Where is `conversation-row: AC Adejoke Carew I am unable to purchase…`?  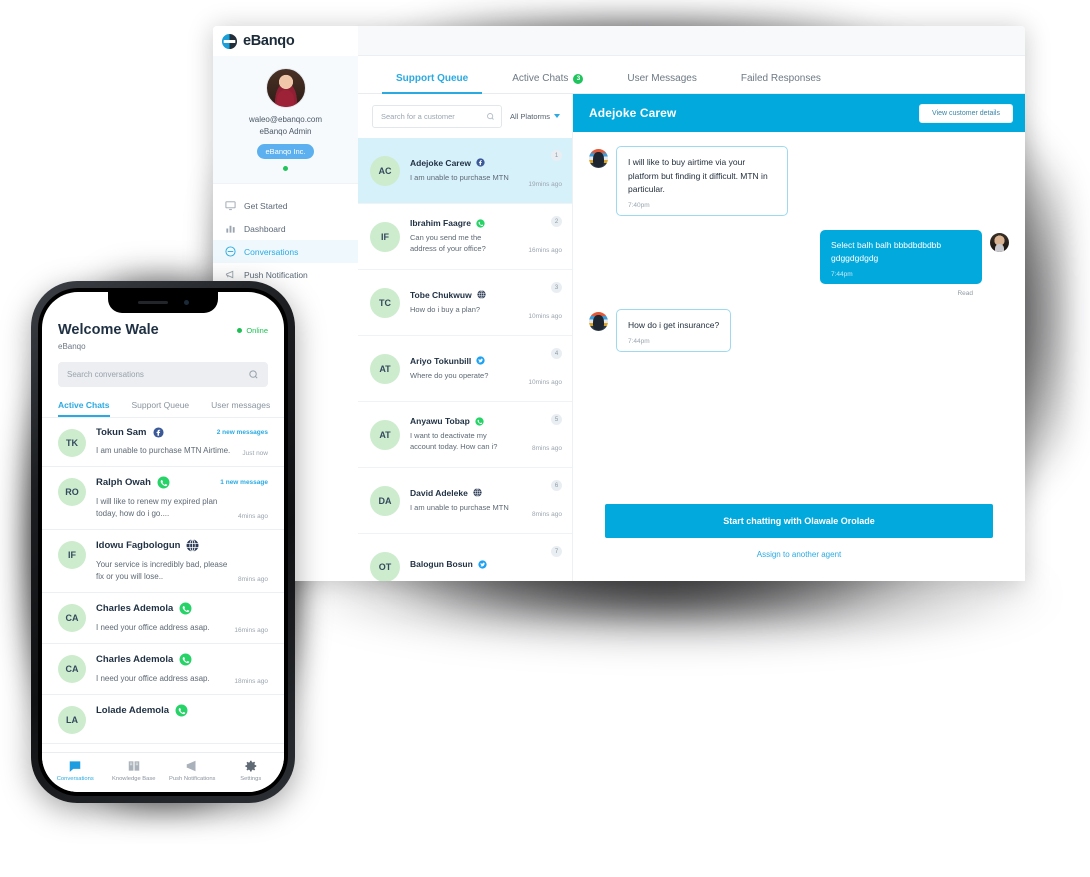
conversation-row: AC Adejoke Carew I am unable to purchase… is located at coordinates (465, 171).